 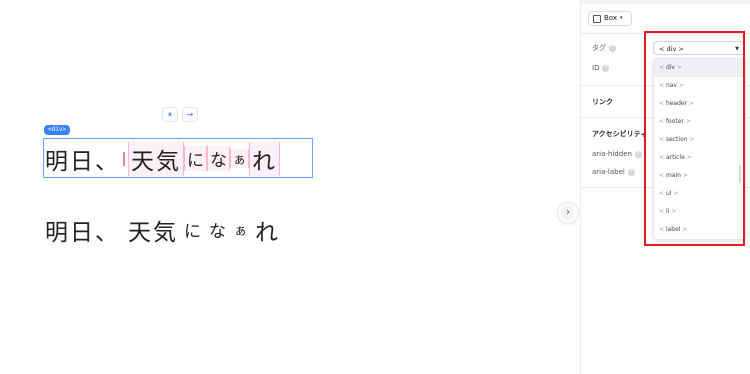 I want to click on tag-option-nav: < nav >, so click(x=699, y=86).